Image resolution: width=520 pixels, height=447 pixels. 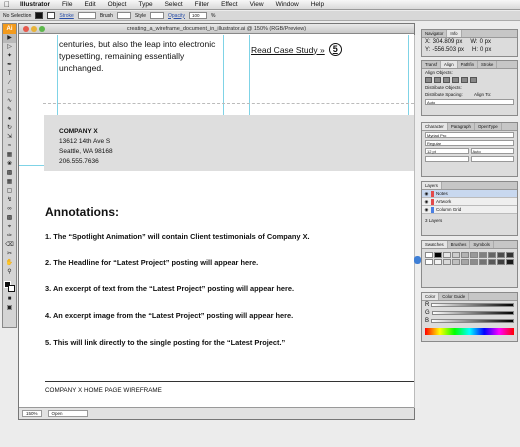 I want to click on tracking-field, so click(x=492, y=159).